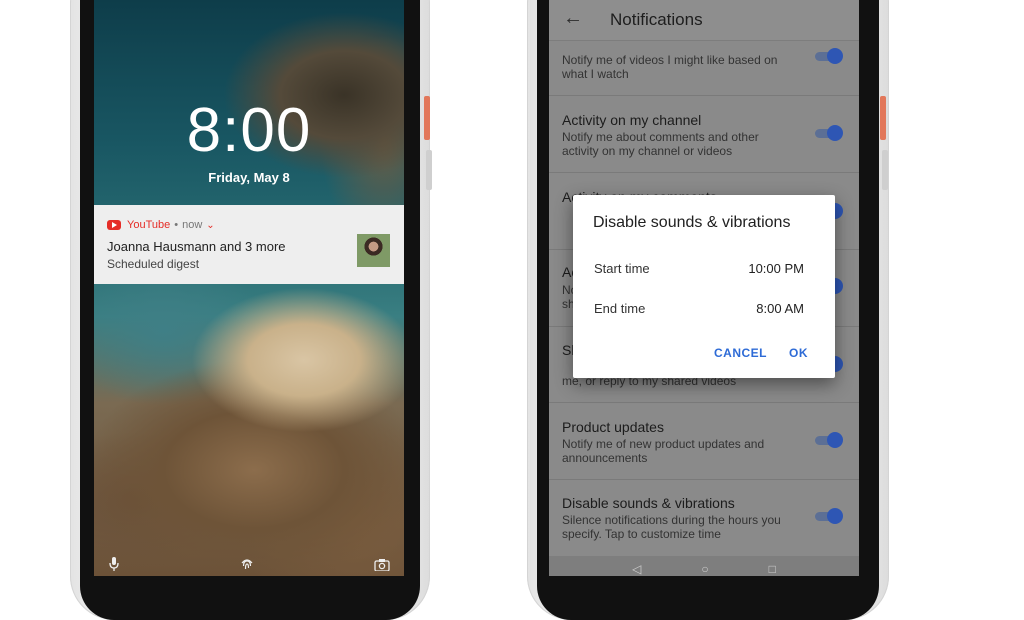  What do you see at coordinates (114, 225) in the screenshot?
I see `youtube-icon` at bounding box center [114, 225].